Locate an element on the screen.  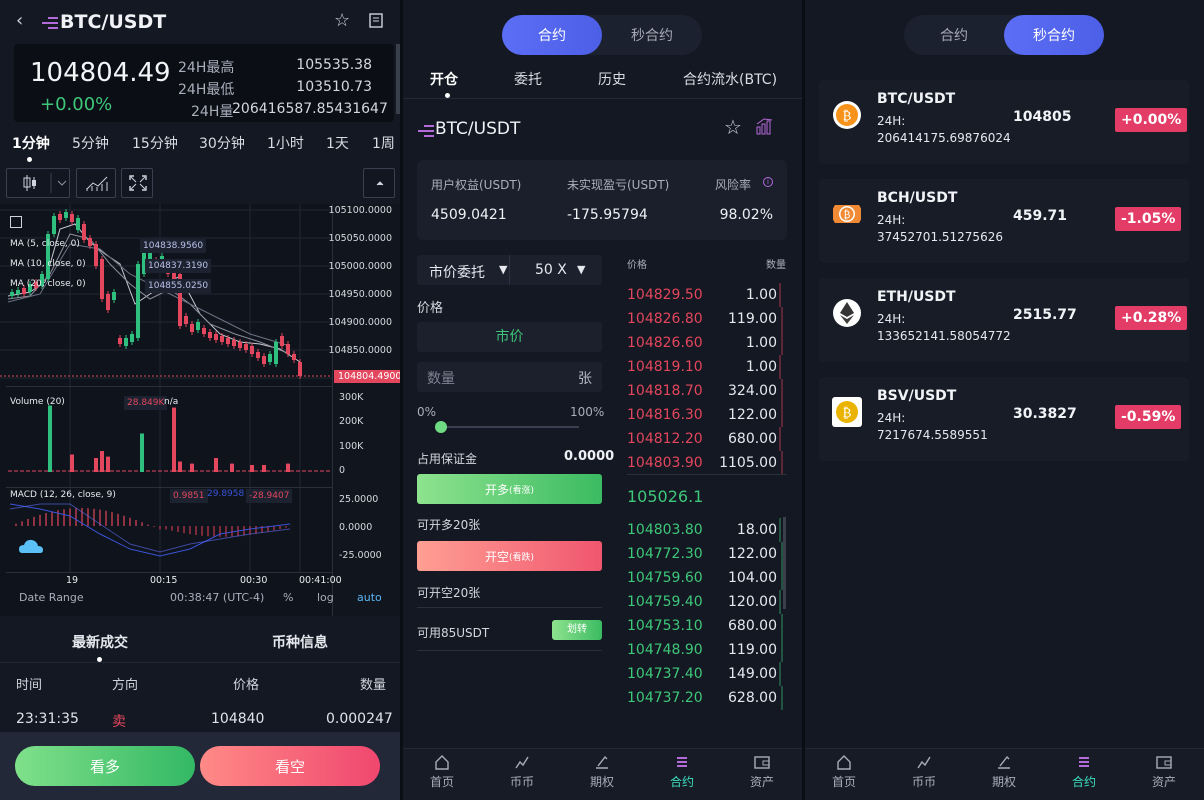
quantity-slider is located at coordinates (510, 427).